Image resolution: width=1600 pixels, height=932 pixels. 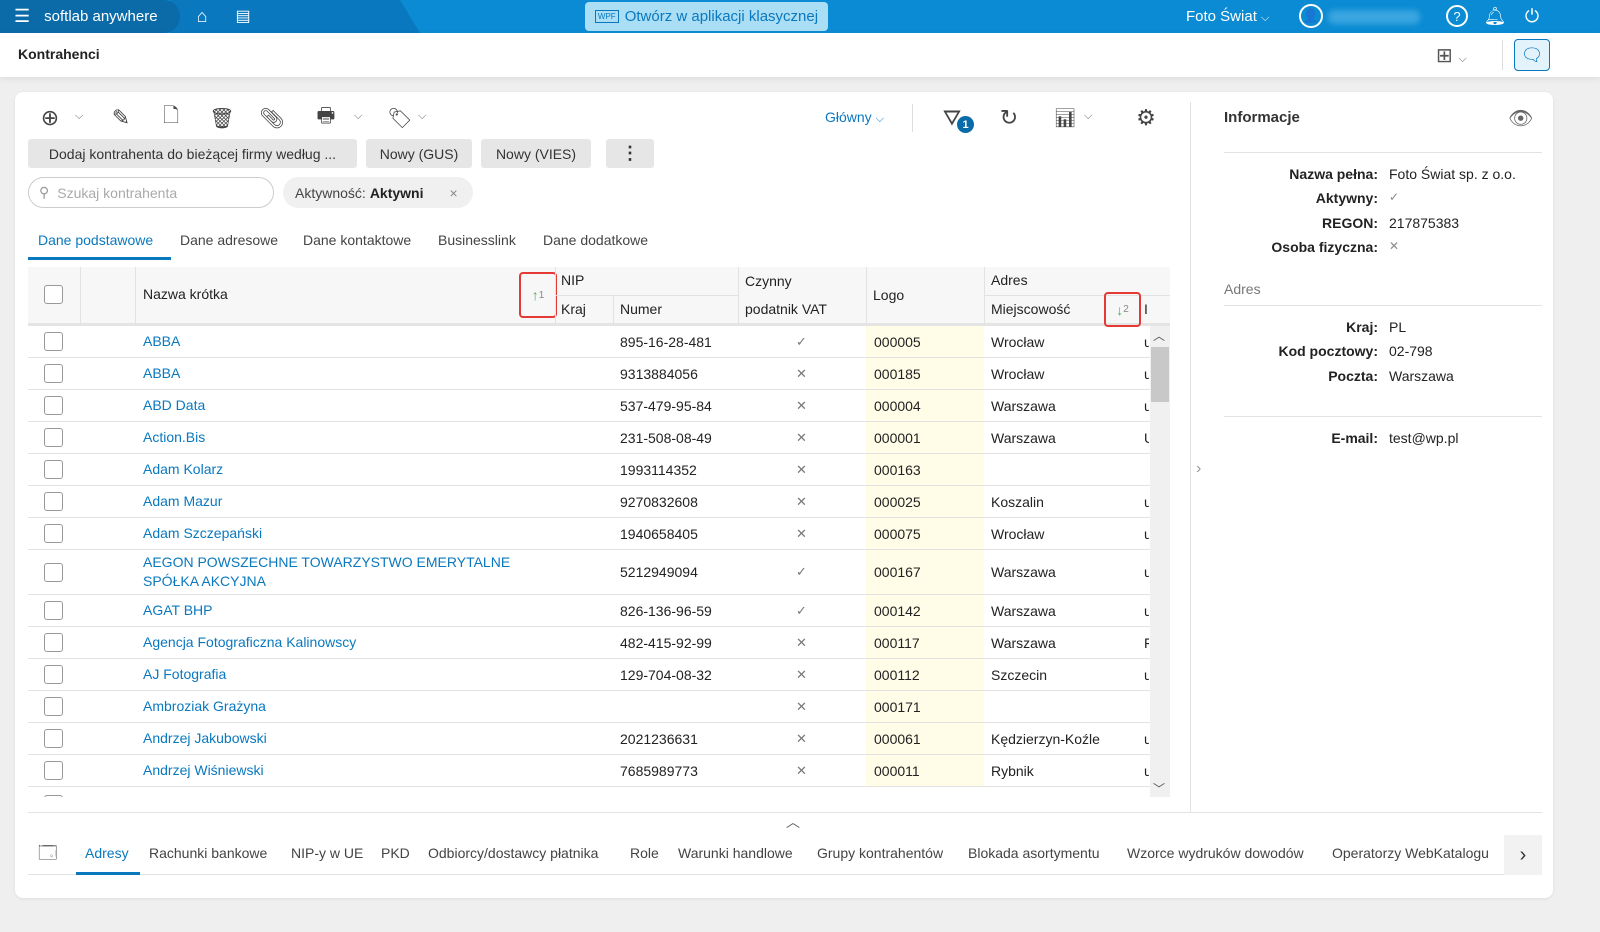 I want to click on contractor-name-link: Action.Bis, so click(x=343, y=437).